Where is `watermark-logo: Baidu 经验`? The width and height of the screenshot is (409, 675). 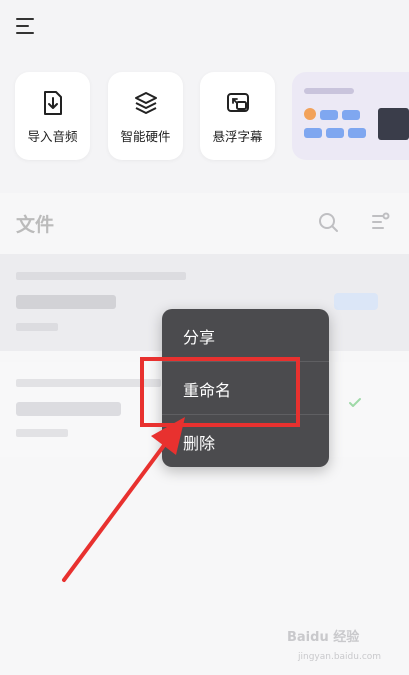 watermark-logo: Baidu 经验 is located at coordinates (323, 637).